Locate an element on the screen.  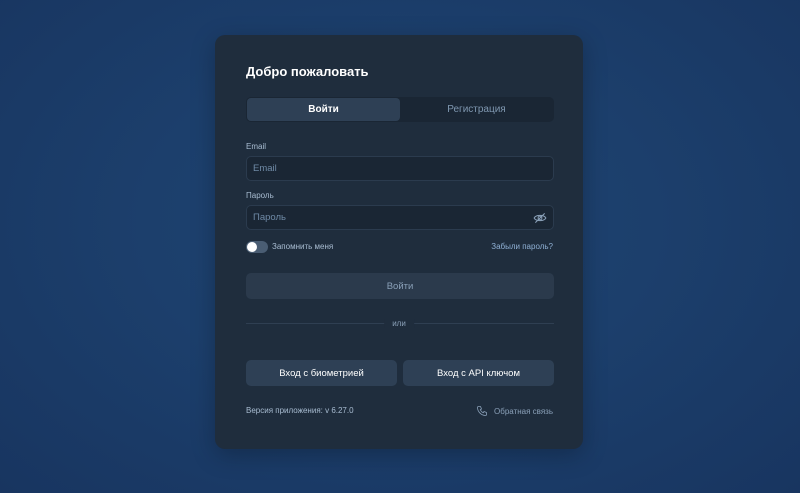
email-label: Email is located at coordinates (256, 146).